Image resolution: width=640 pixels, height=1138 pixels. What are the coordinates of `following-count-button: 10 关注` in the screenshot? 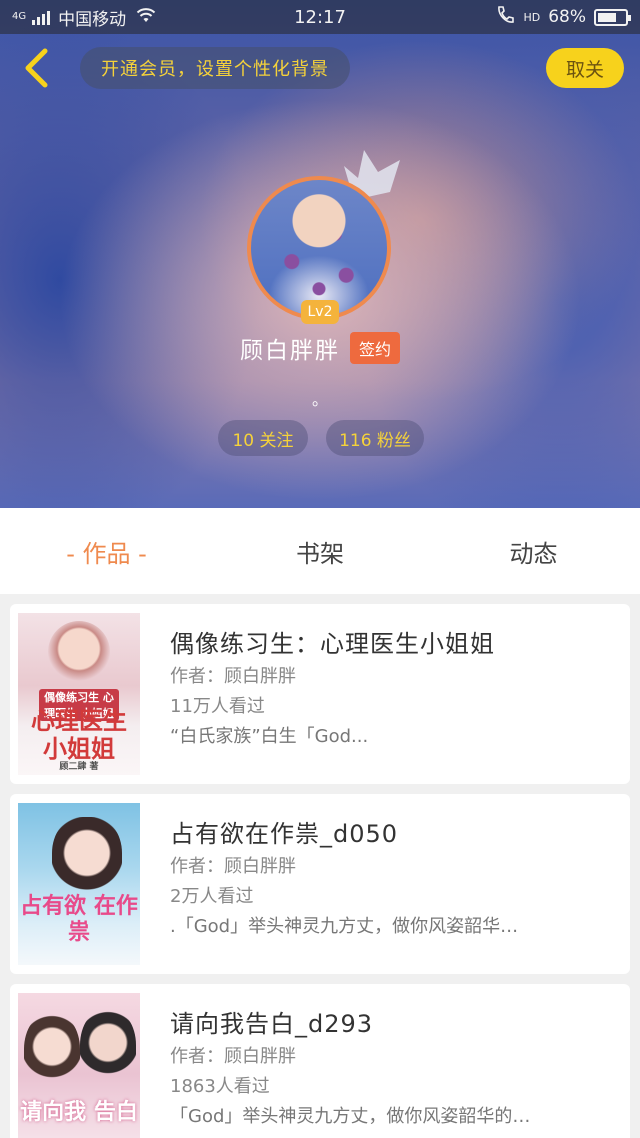 It's located at (263, 438).